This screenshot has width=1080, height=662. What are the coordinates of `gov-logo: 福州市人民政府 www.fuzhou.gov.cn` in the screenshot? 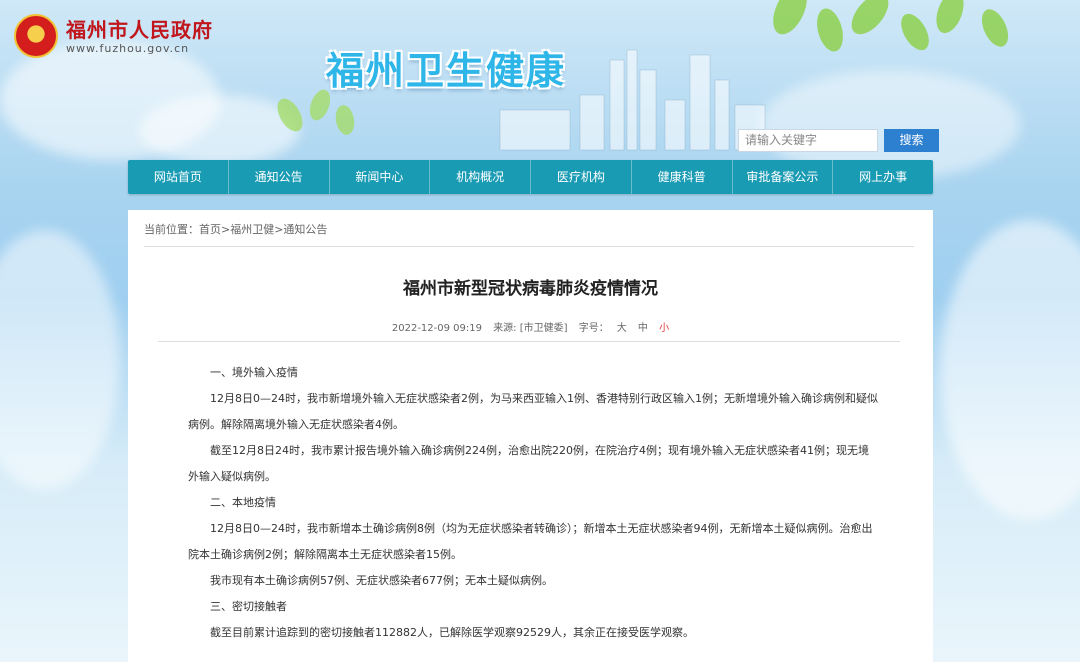 It's located at (113, 36).